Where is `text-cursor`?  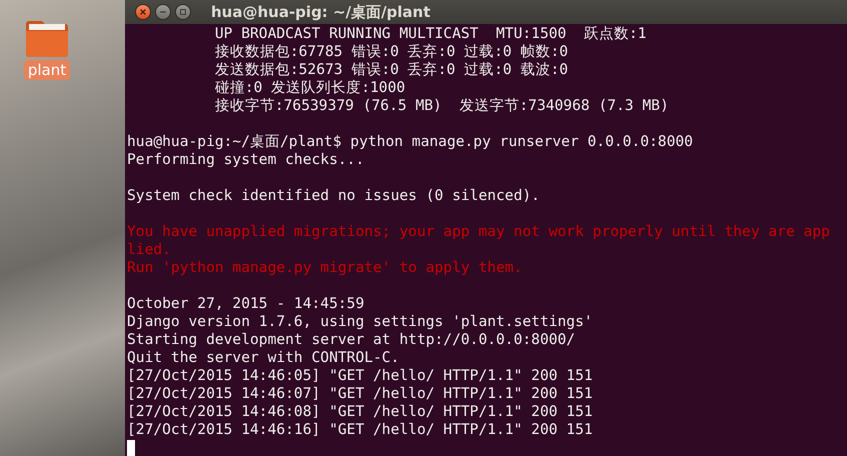
text-cursor is located at coordinates (131, 448).